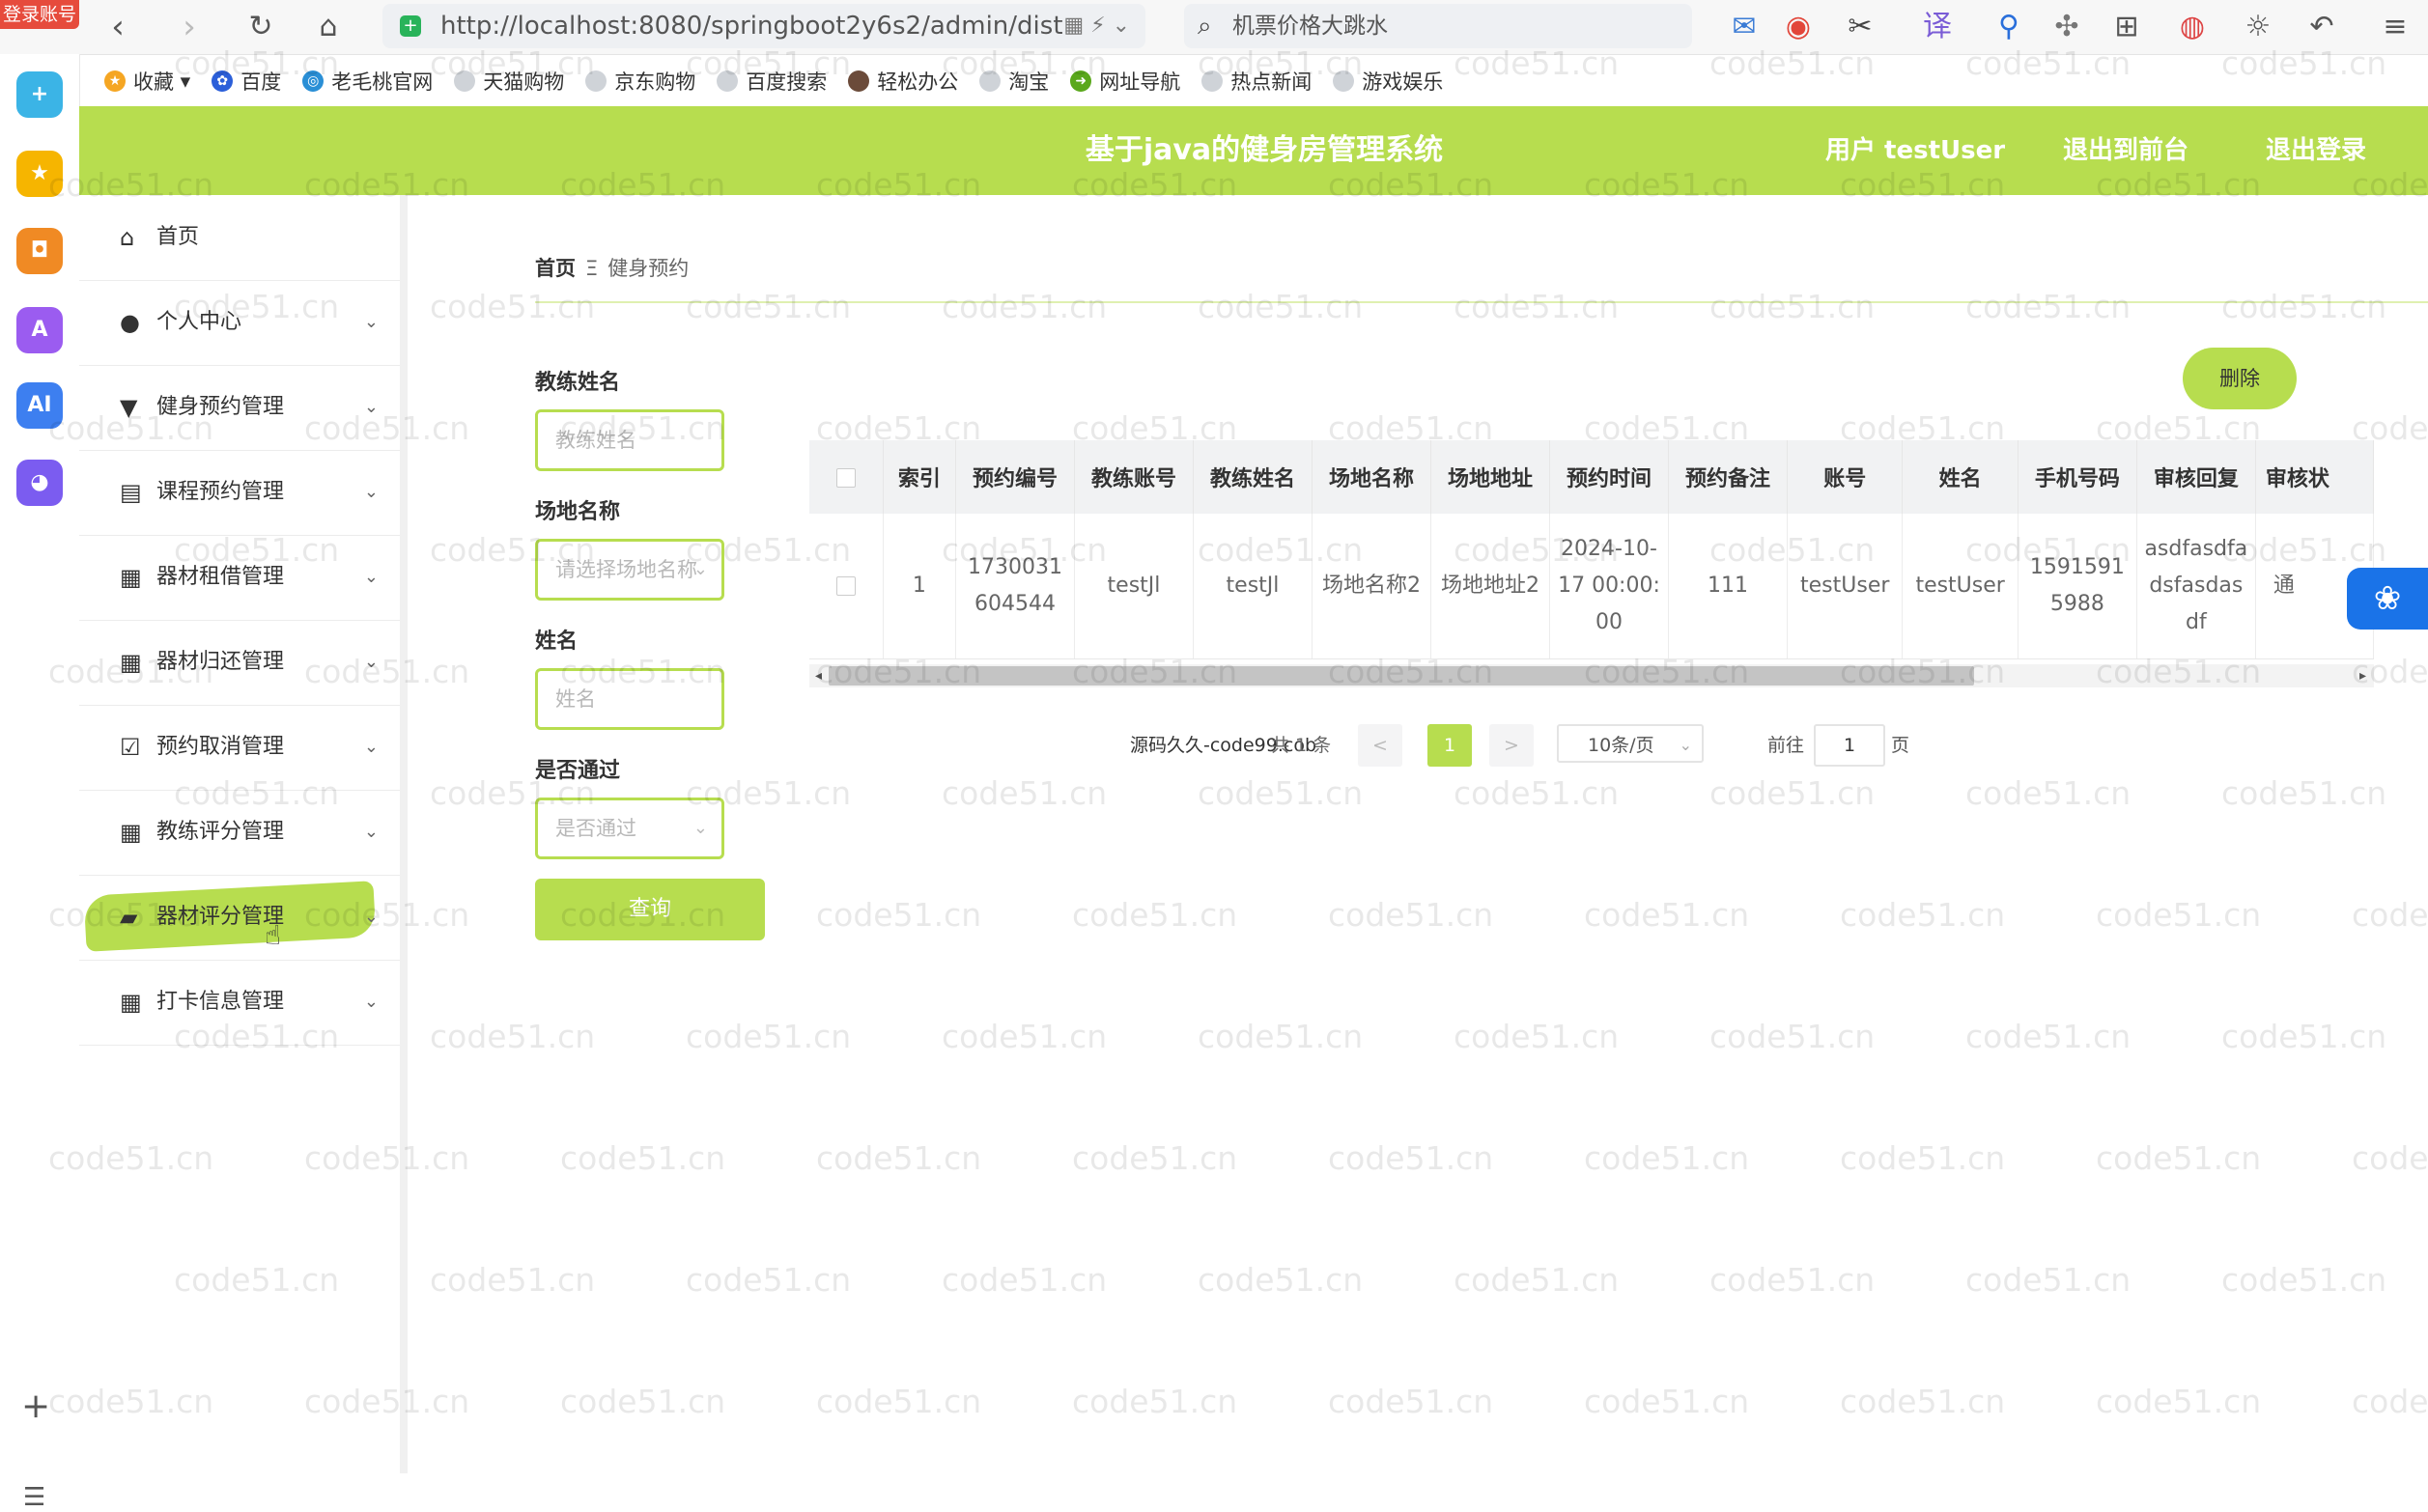  Describe the element at coordinates (34, 1497) in the screenshot. I see `list-icon: ☰` at that location.